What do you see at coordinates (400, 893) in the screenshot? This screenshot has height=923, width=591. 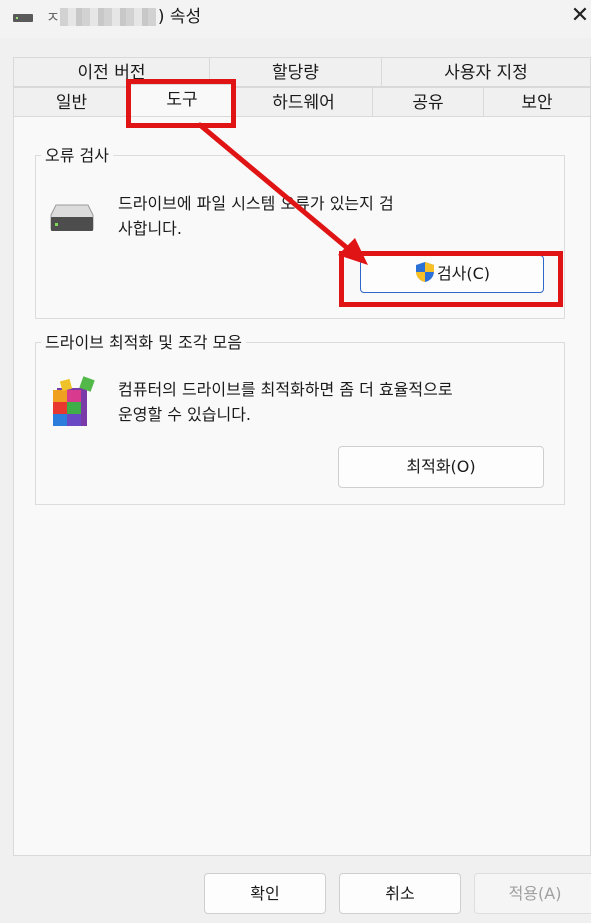 I see `cancel-button: 취소` at bounding box center [400, 893].